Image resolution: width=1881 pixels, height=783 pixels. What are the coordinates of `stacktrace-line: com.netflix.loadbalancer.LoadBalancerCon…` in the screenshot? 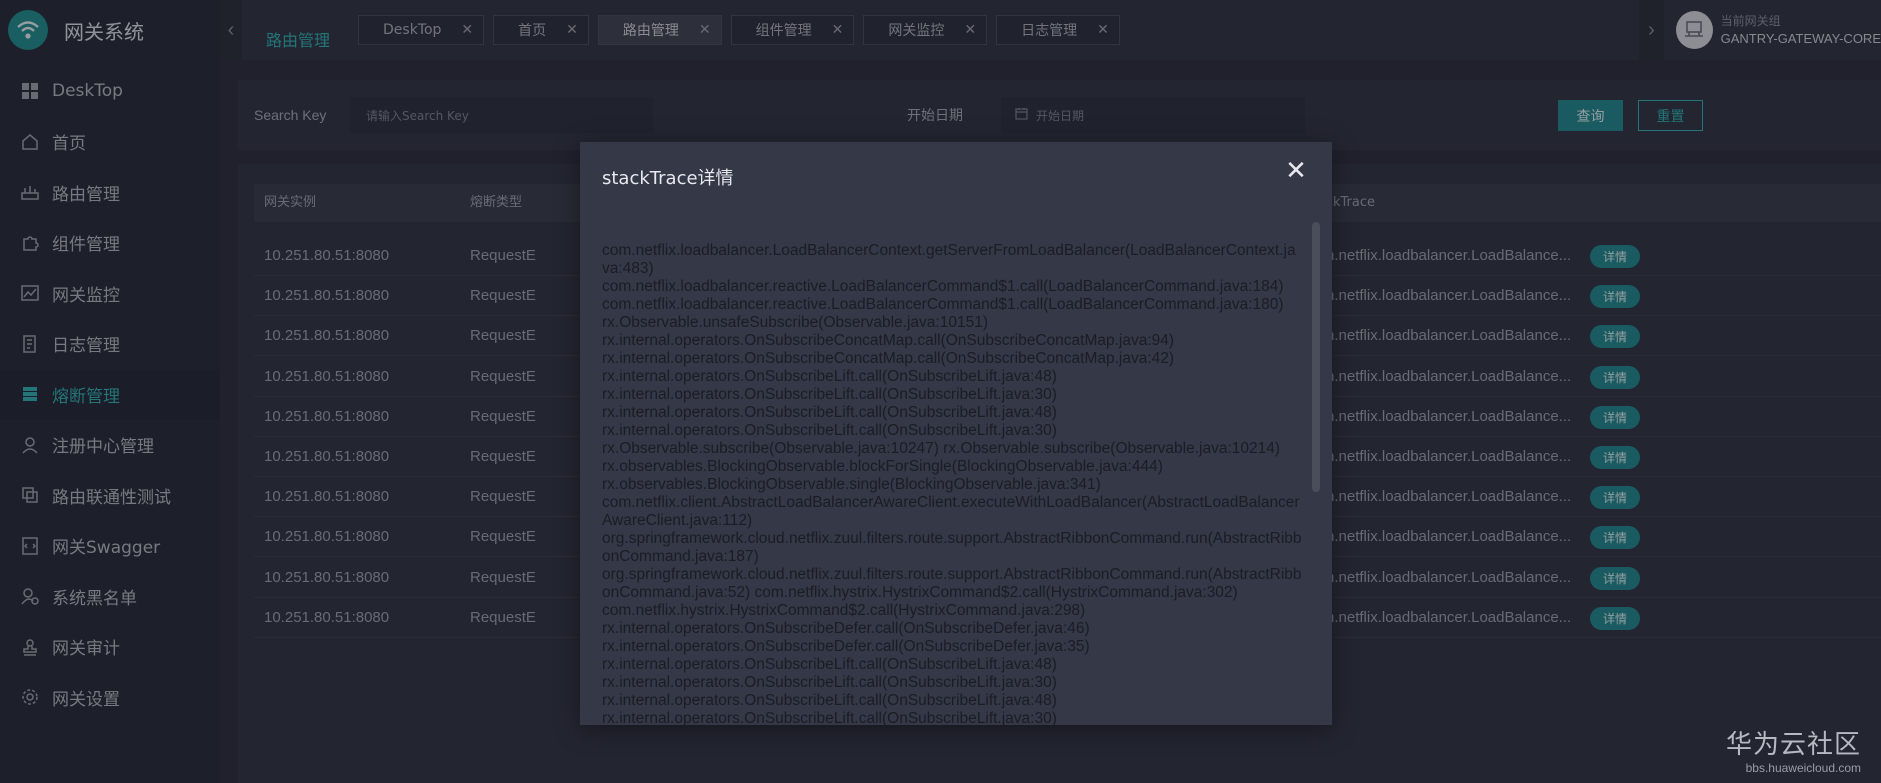 It's located at (949, 259).